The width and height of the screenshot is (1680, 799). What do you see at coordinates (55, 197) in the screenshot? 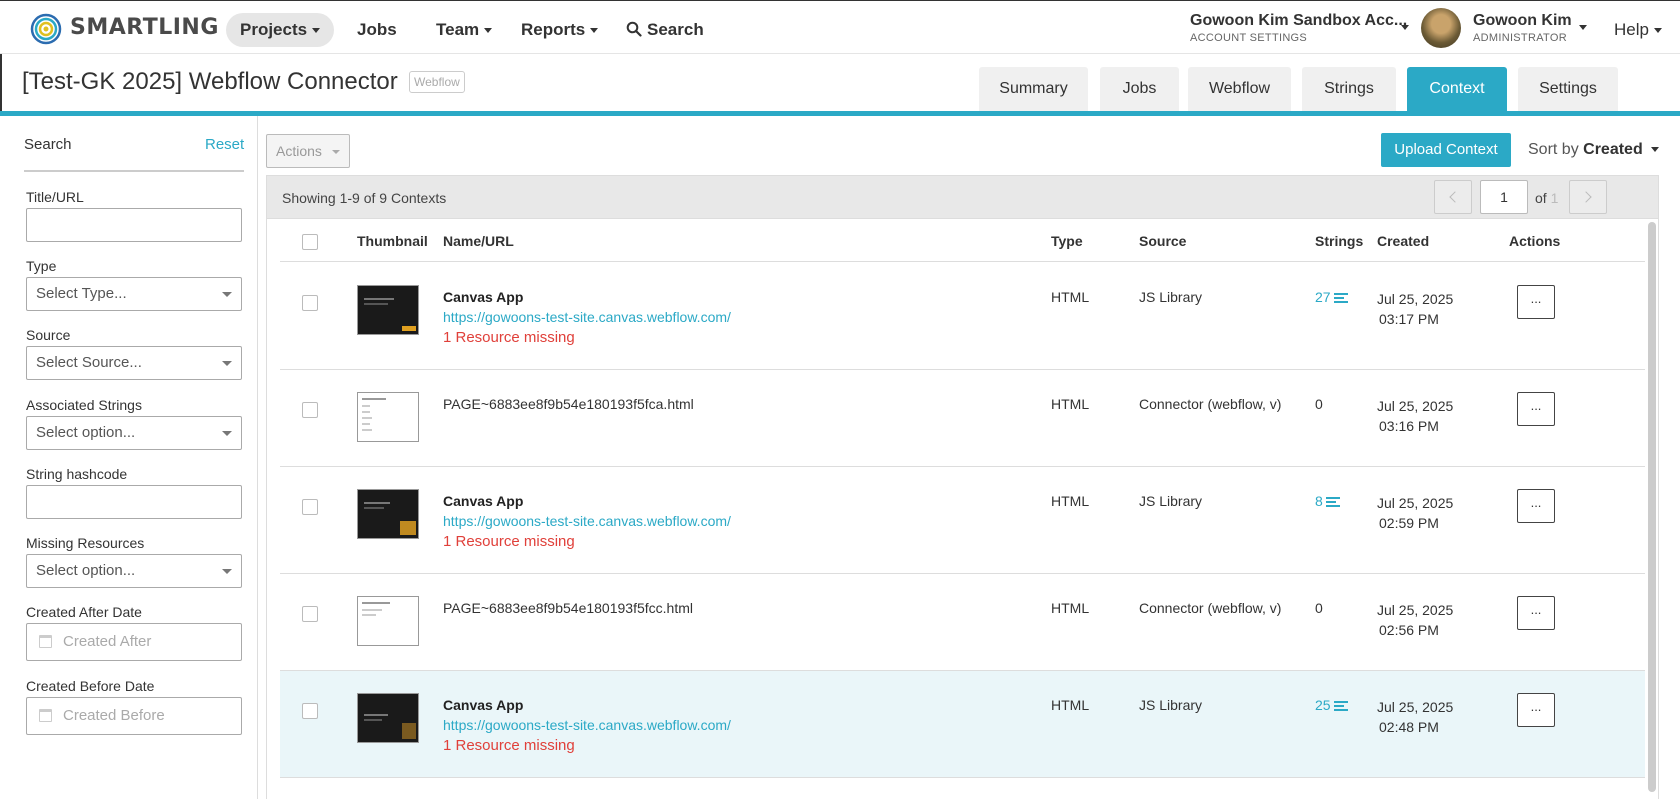
I see `title-url-label: Title/URL` at bounding box center [55, 197].